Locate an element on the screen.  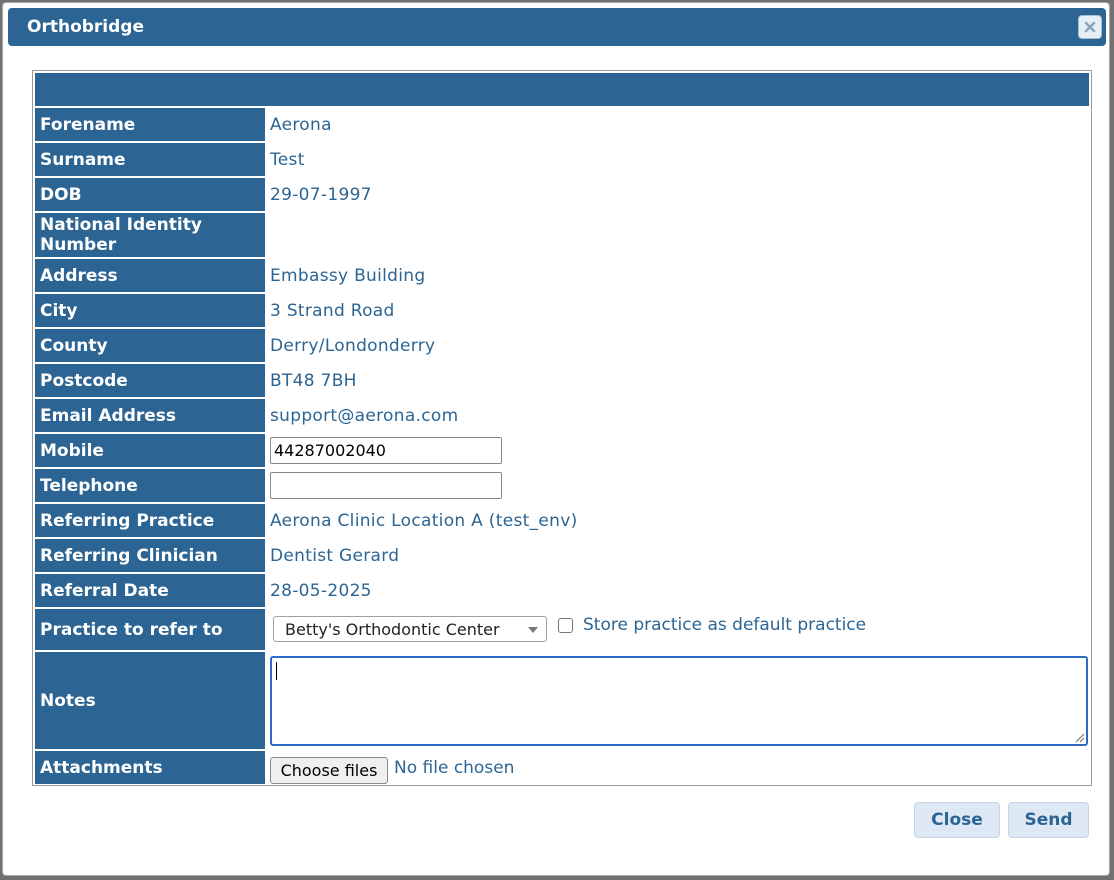
practice-select: Betty's Orthodontic Center is located at coordinates (410, 629).